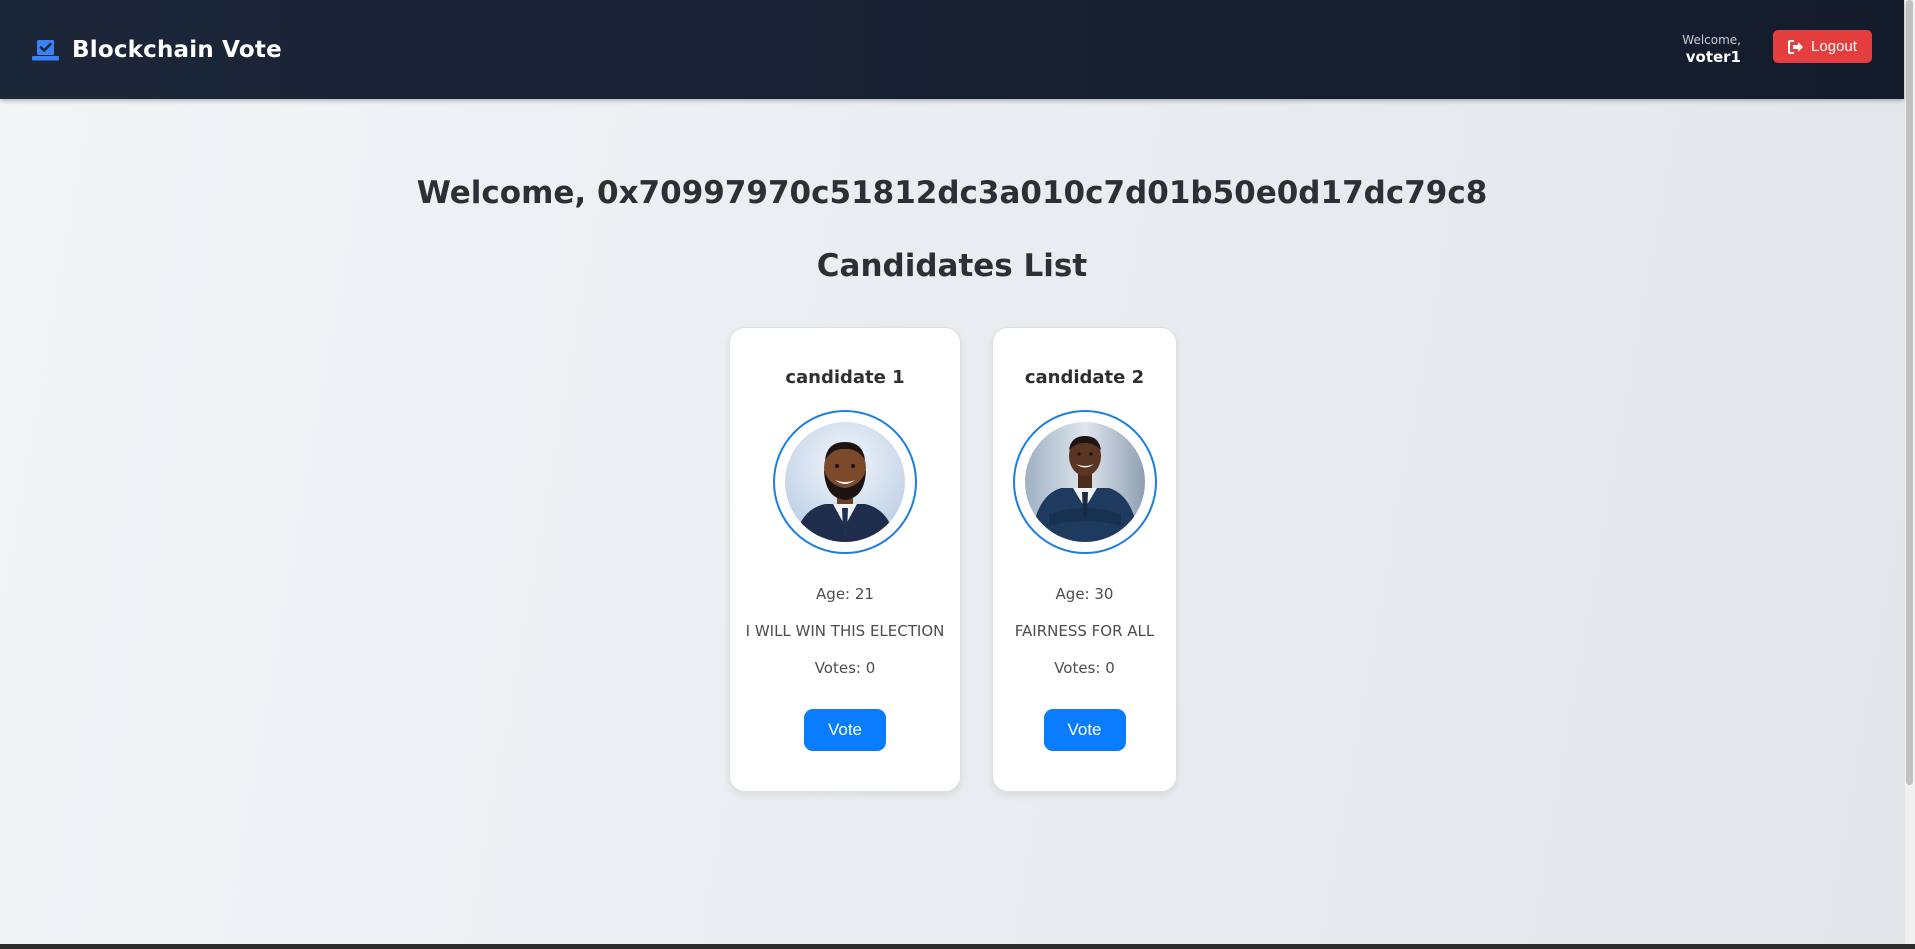 This screenshot has height=949, width=1915. What do you see at coordinates (177, 49) in the screenshot?
I see `app-title: Blockchain Vote` at bounding box center [177, 49].